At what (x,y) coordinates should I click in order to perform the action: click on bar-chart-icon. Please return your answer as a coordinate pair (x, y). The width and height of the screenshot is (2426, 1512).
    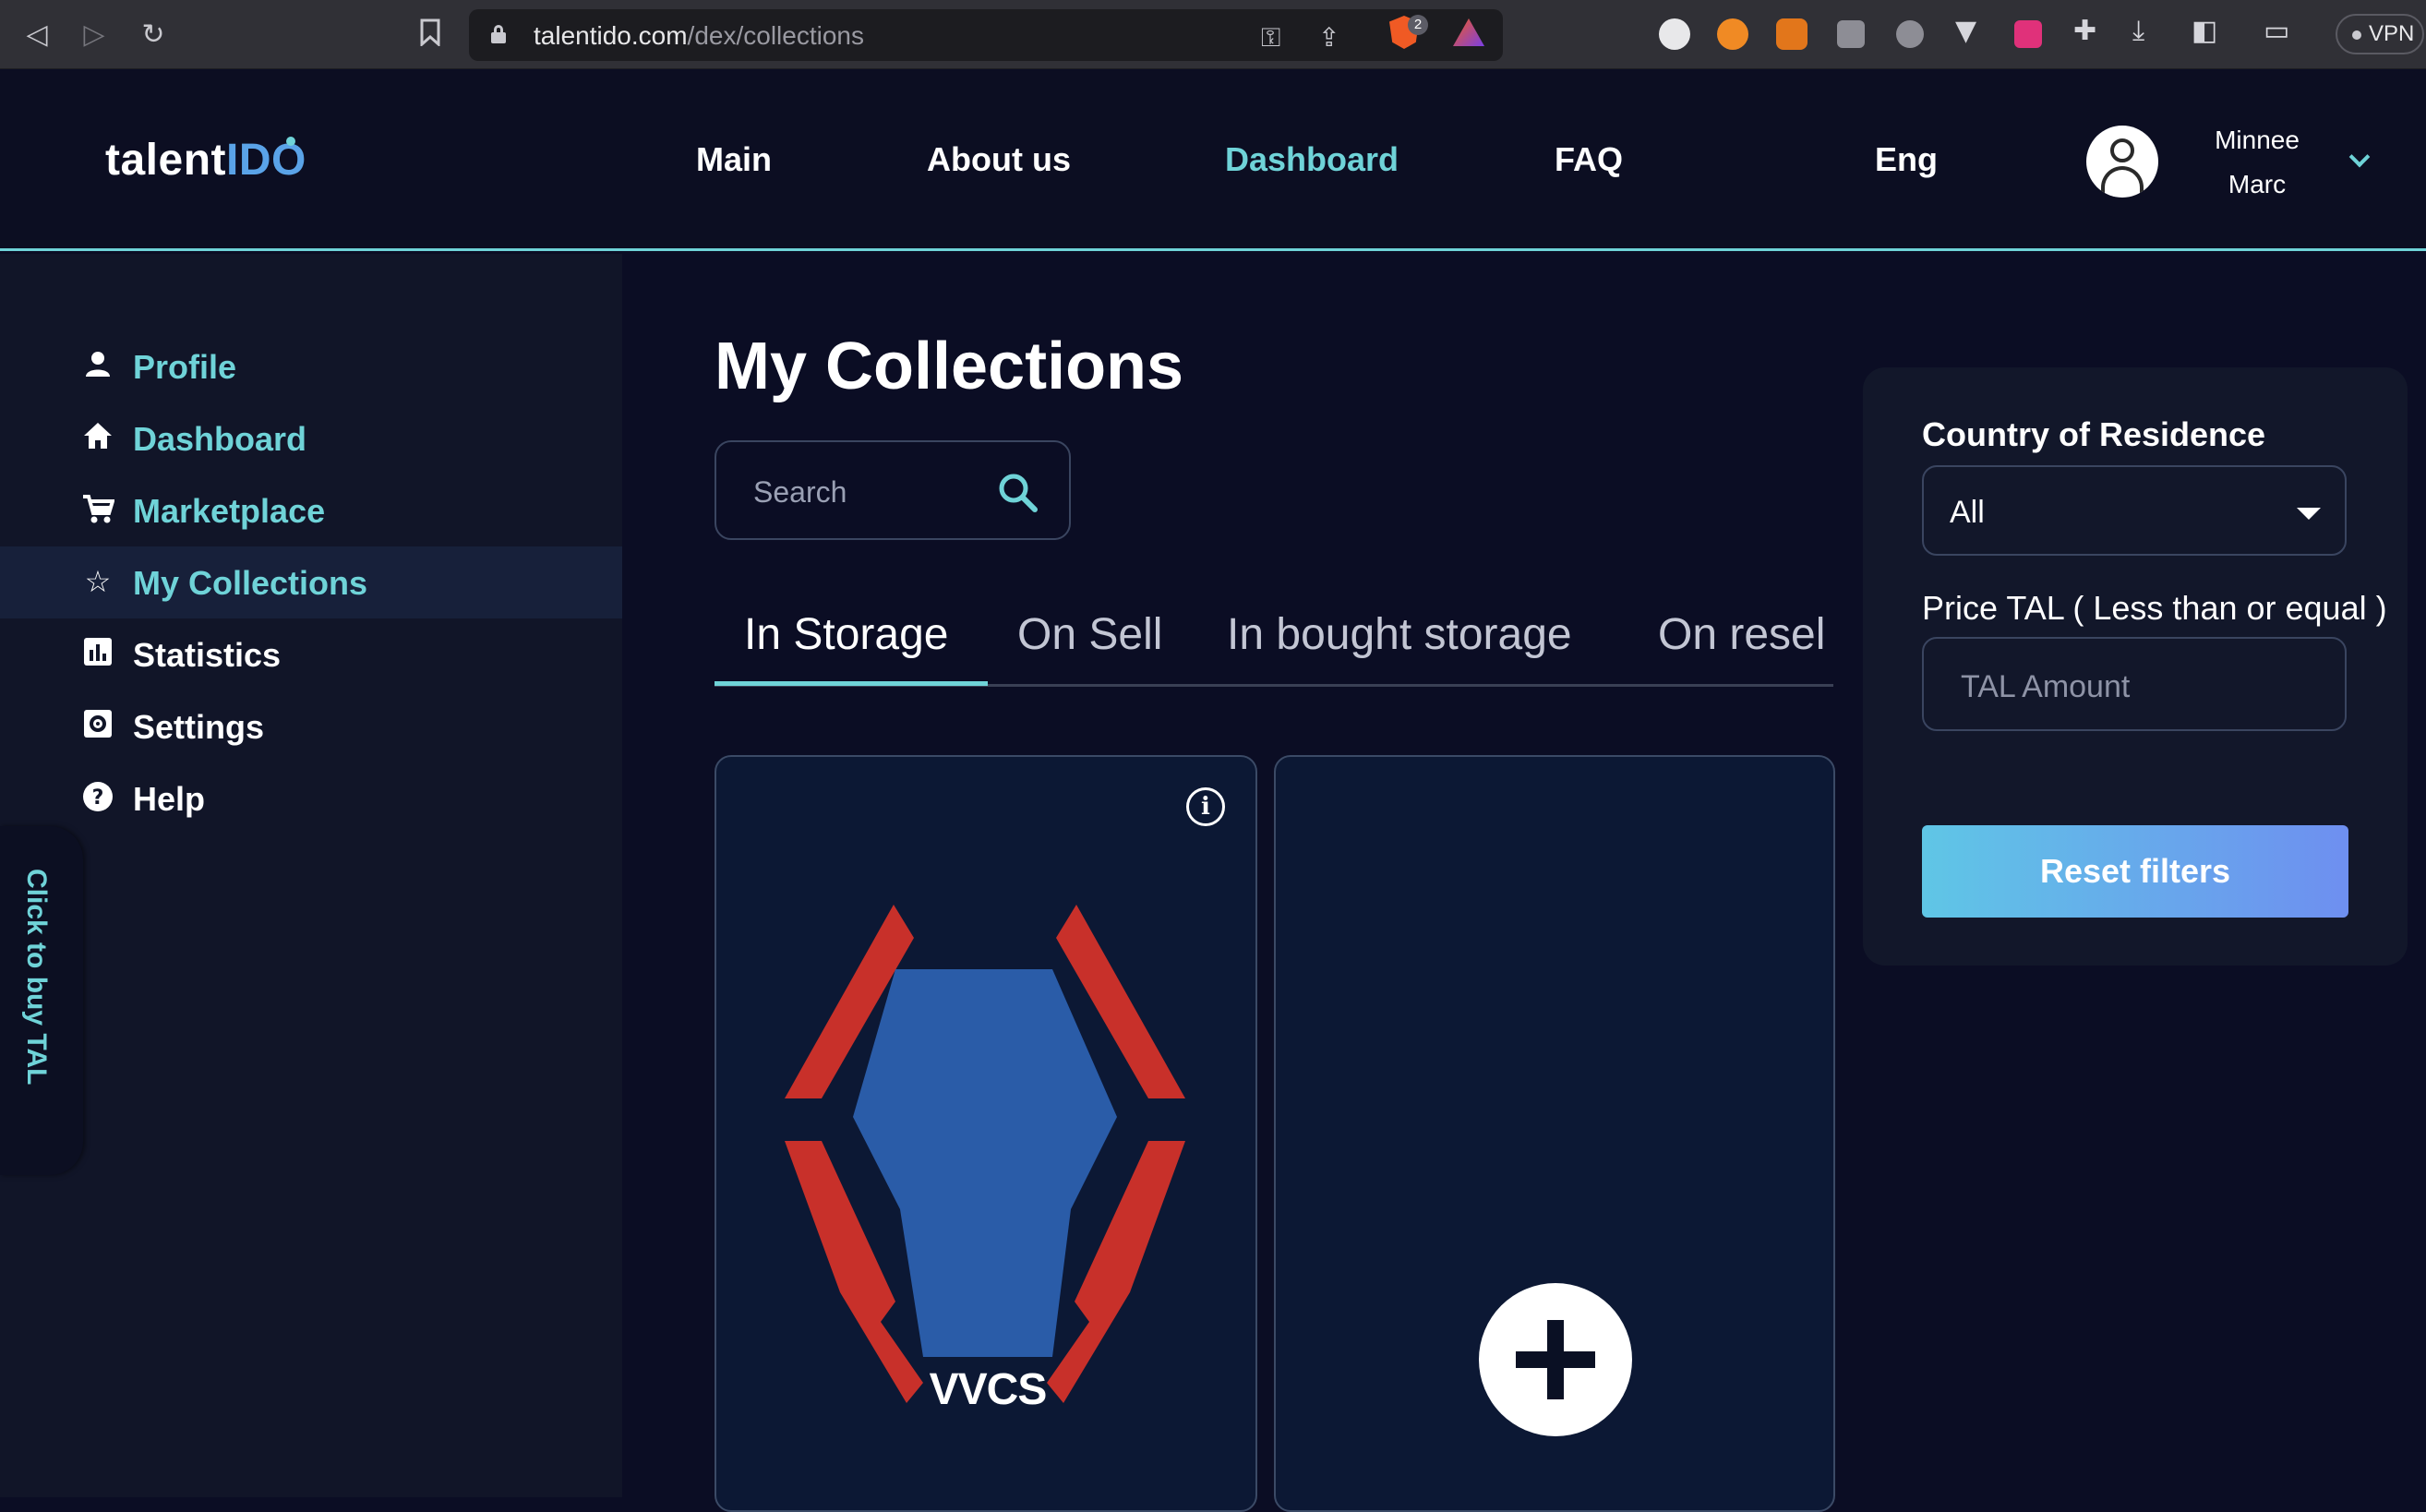
    Looking at the image, I should click on (97, 653).